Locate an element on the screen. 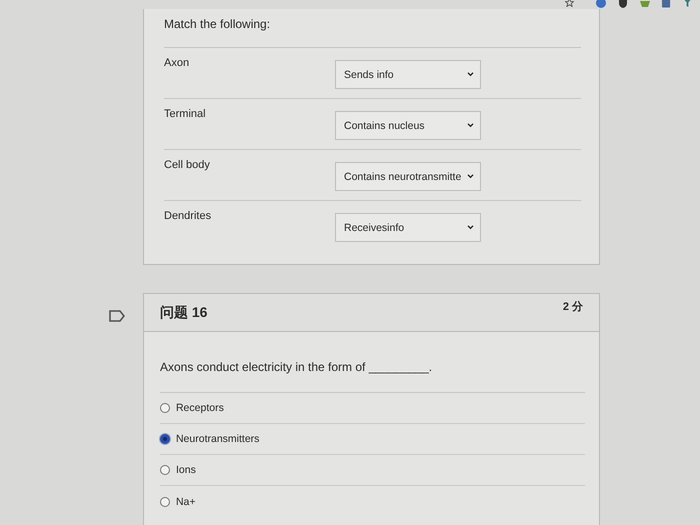  answer-dropdown: Contains nucleus is located at coordinates (408, 125).